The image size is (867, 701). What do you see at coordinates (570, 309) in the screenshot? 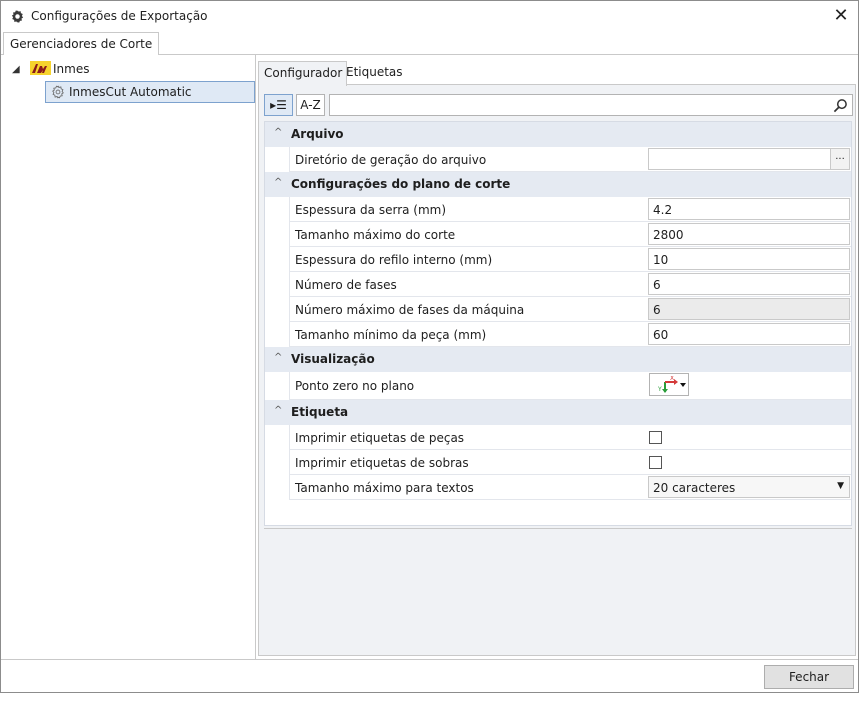
I see `property-row: Número máximo de fases da máquina 6` at bounding box center [570, 309].